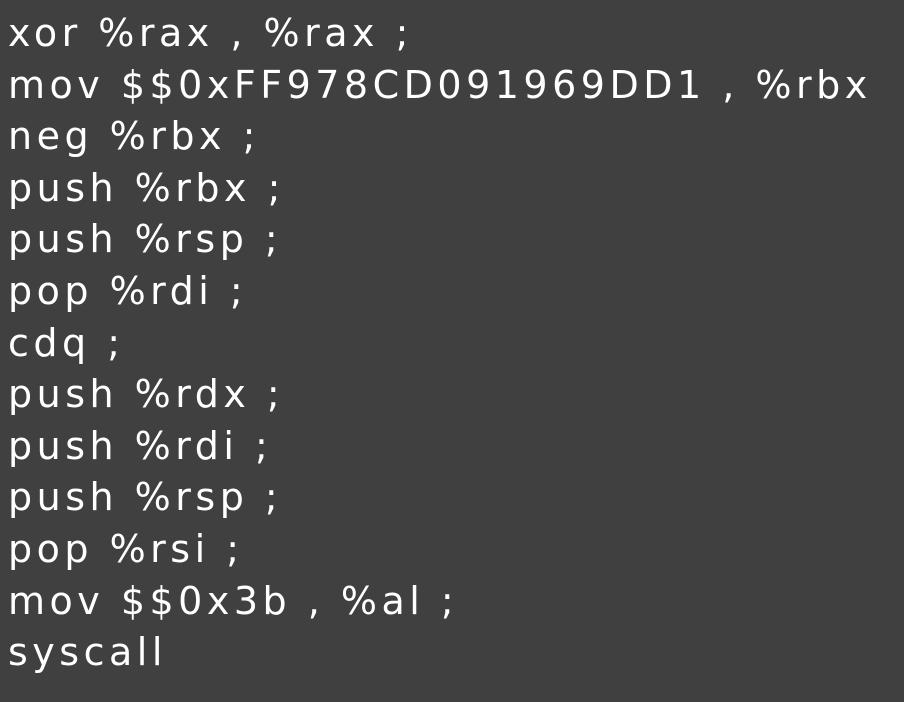 The height and width of the screenshot is (702, 904). What do you see at coordinates (134, 136) in the screenshot?
I see `code-line-3: neg %rbx ;` at bounding box center [134, 136].